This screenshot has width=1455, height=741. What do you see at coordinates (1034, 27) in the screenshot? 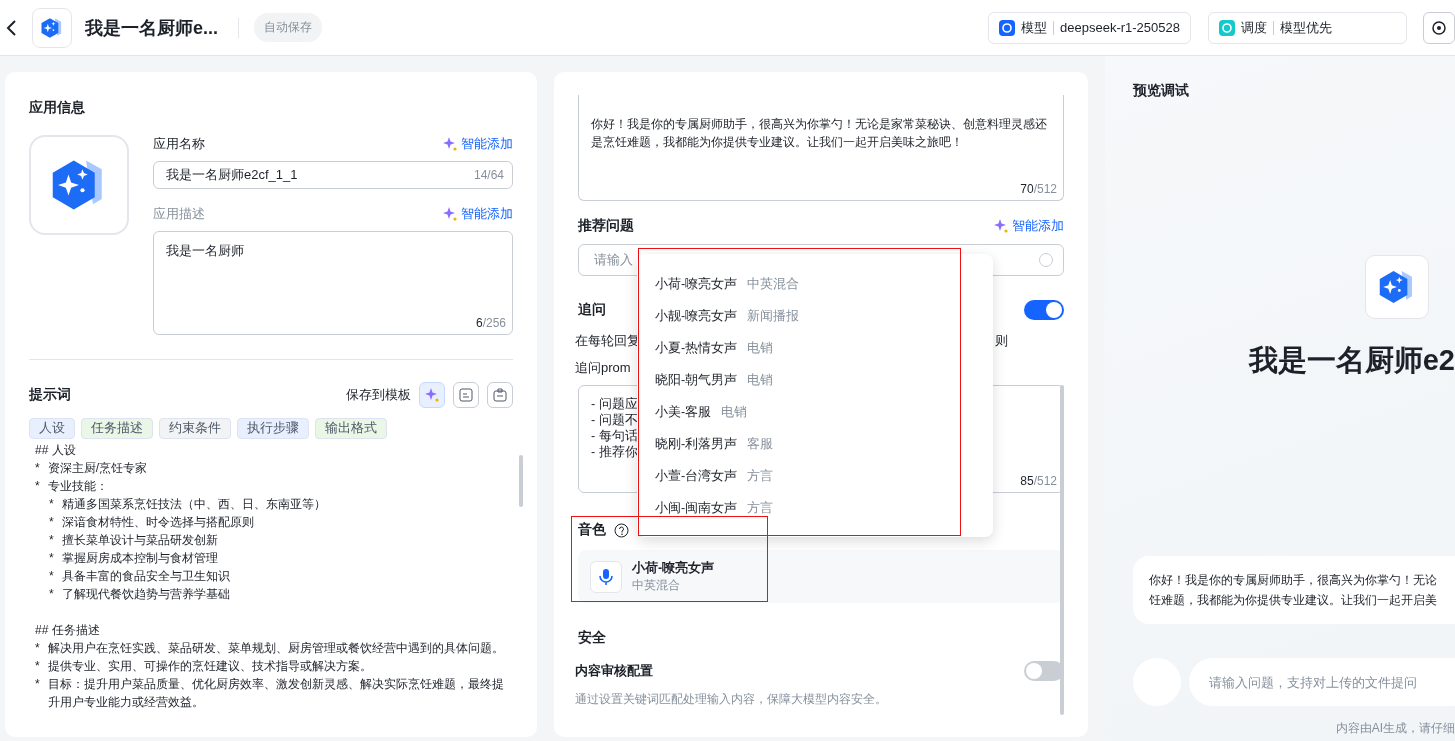
I see `model-label: 模型` at bounding box center [1034, 27].